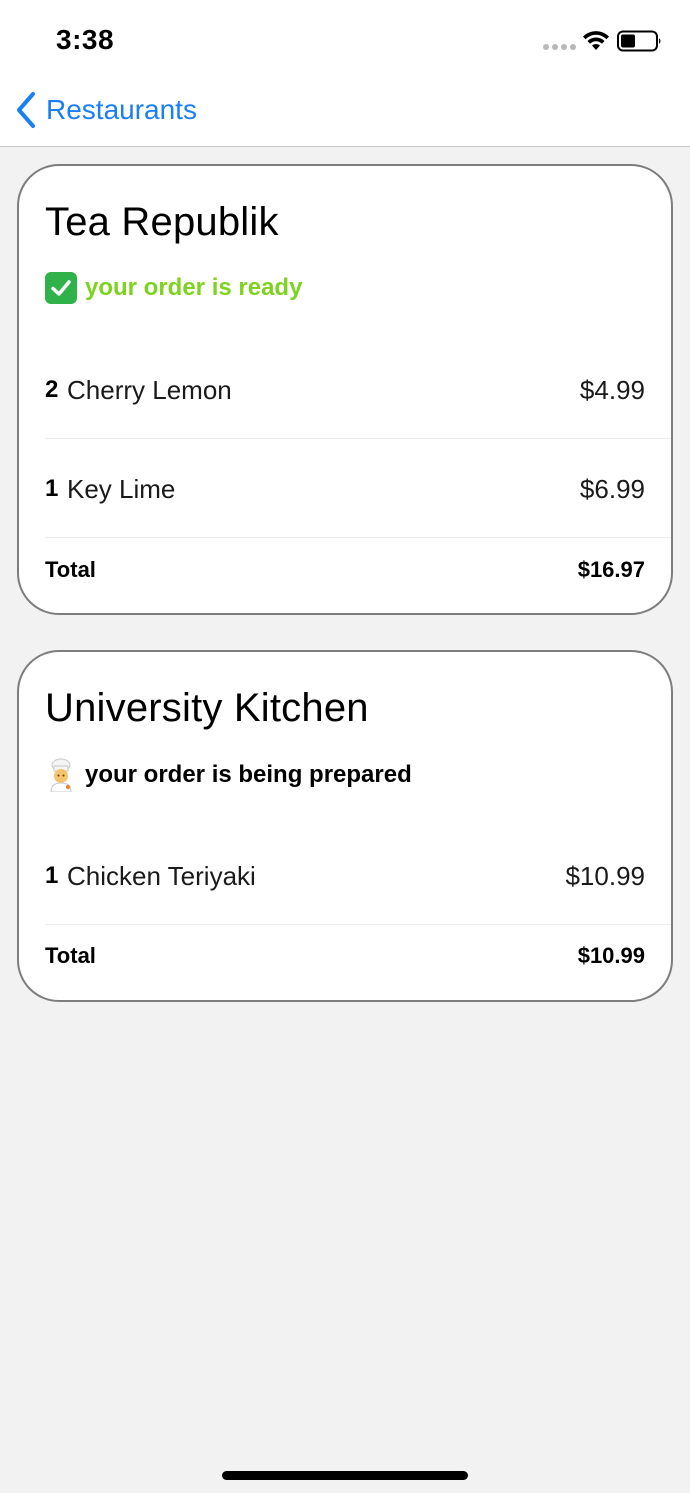  Describe the element at coordinates (162, 222) in the screenshot. I see `restaurant-name: Tea Republik` at that location.